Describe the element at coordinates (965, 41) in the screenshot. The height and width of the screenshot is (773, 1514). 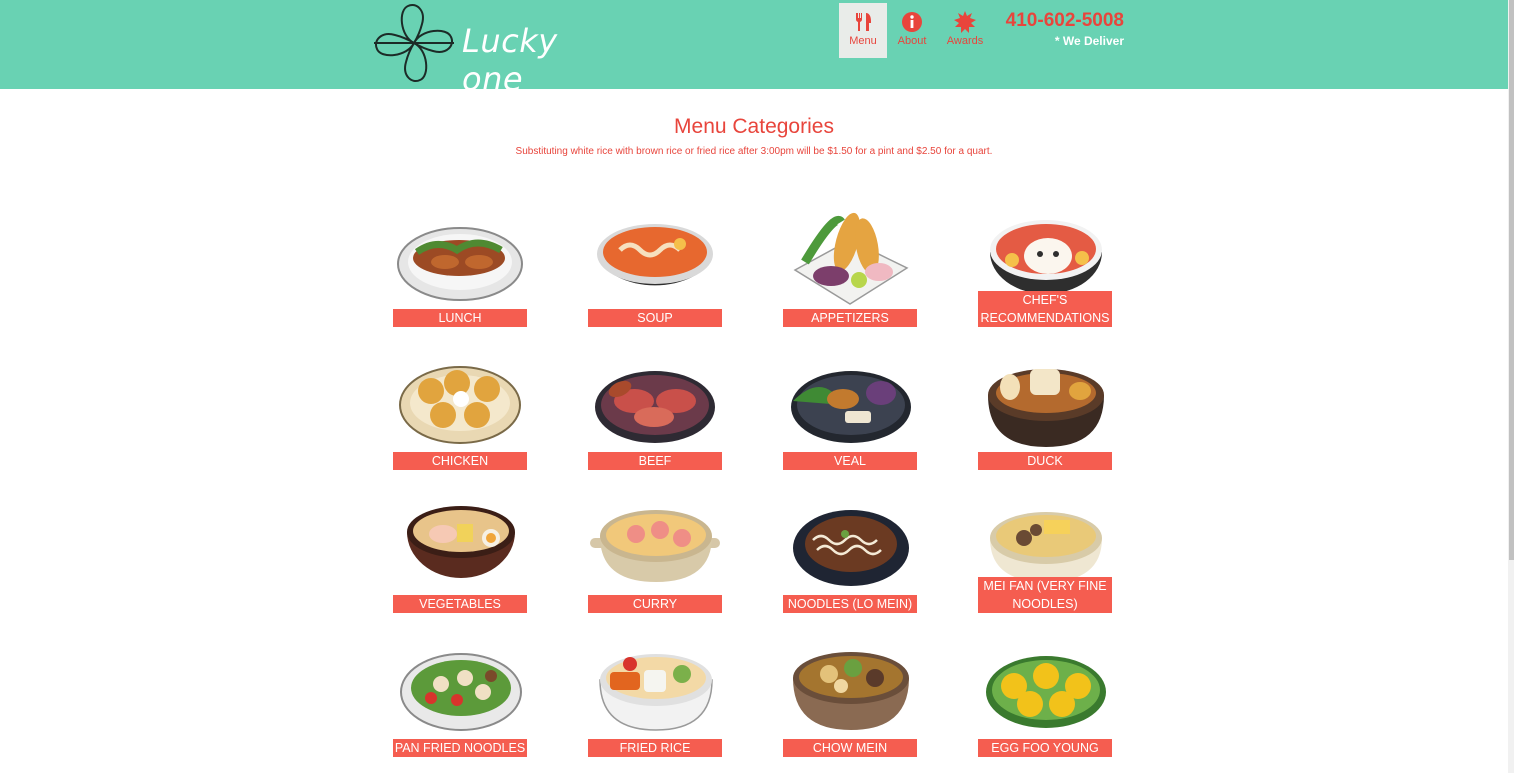
I see `nav-awards-label: Awards` at that location.